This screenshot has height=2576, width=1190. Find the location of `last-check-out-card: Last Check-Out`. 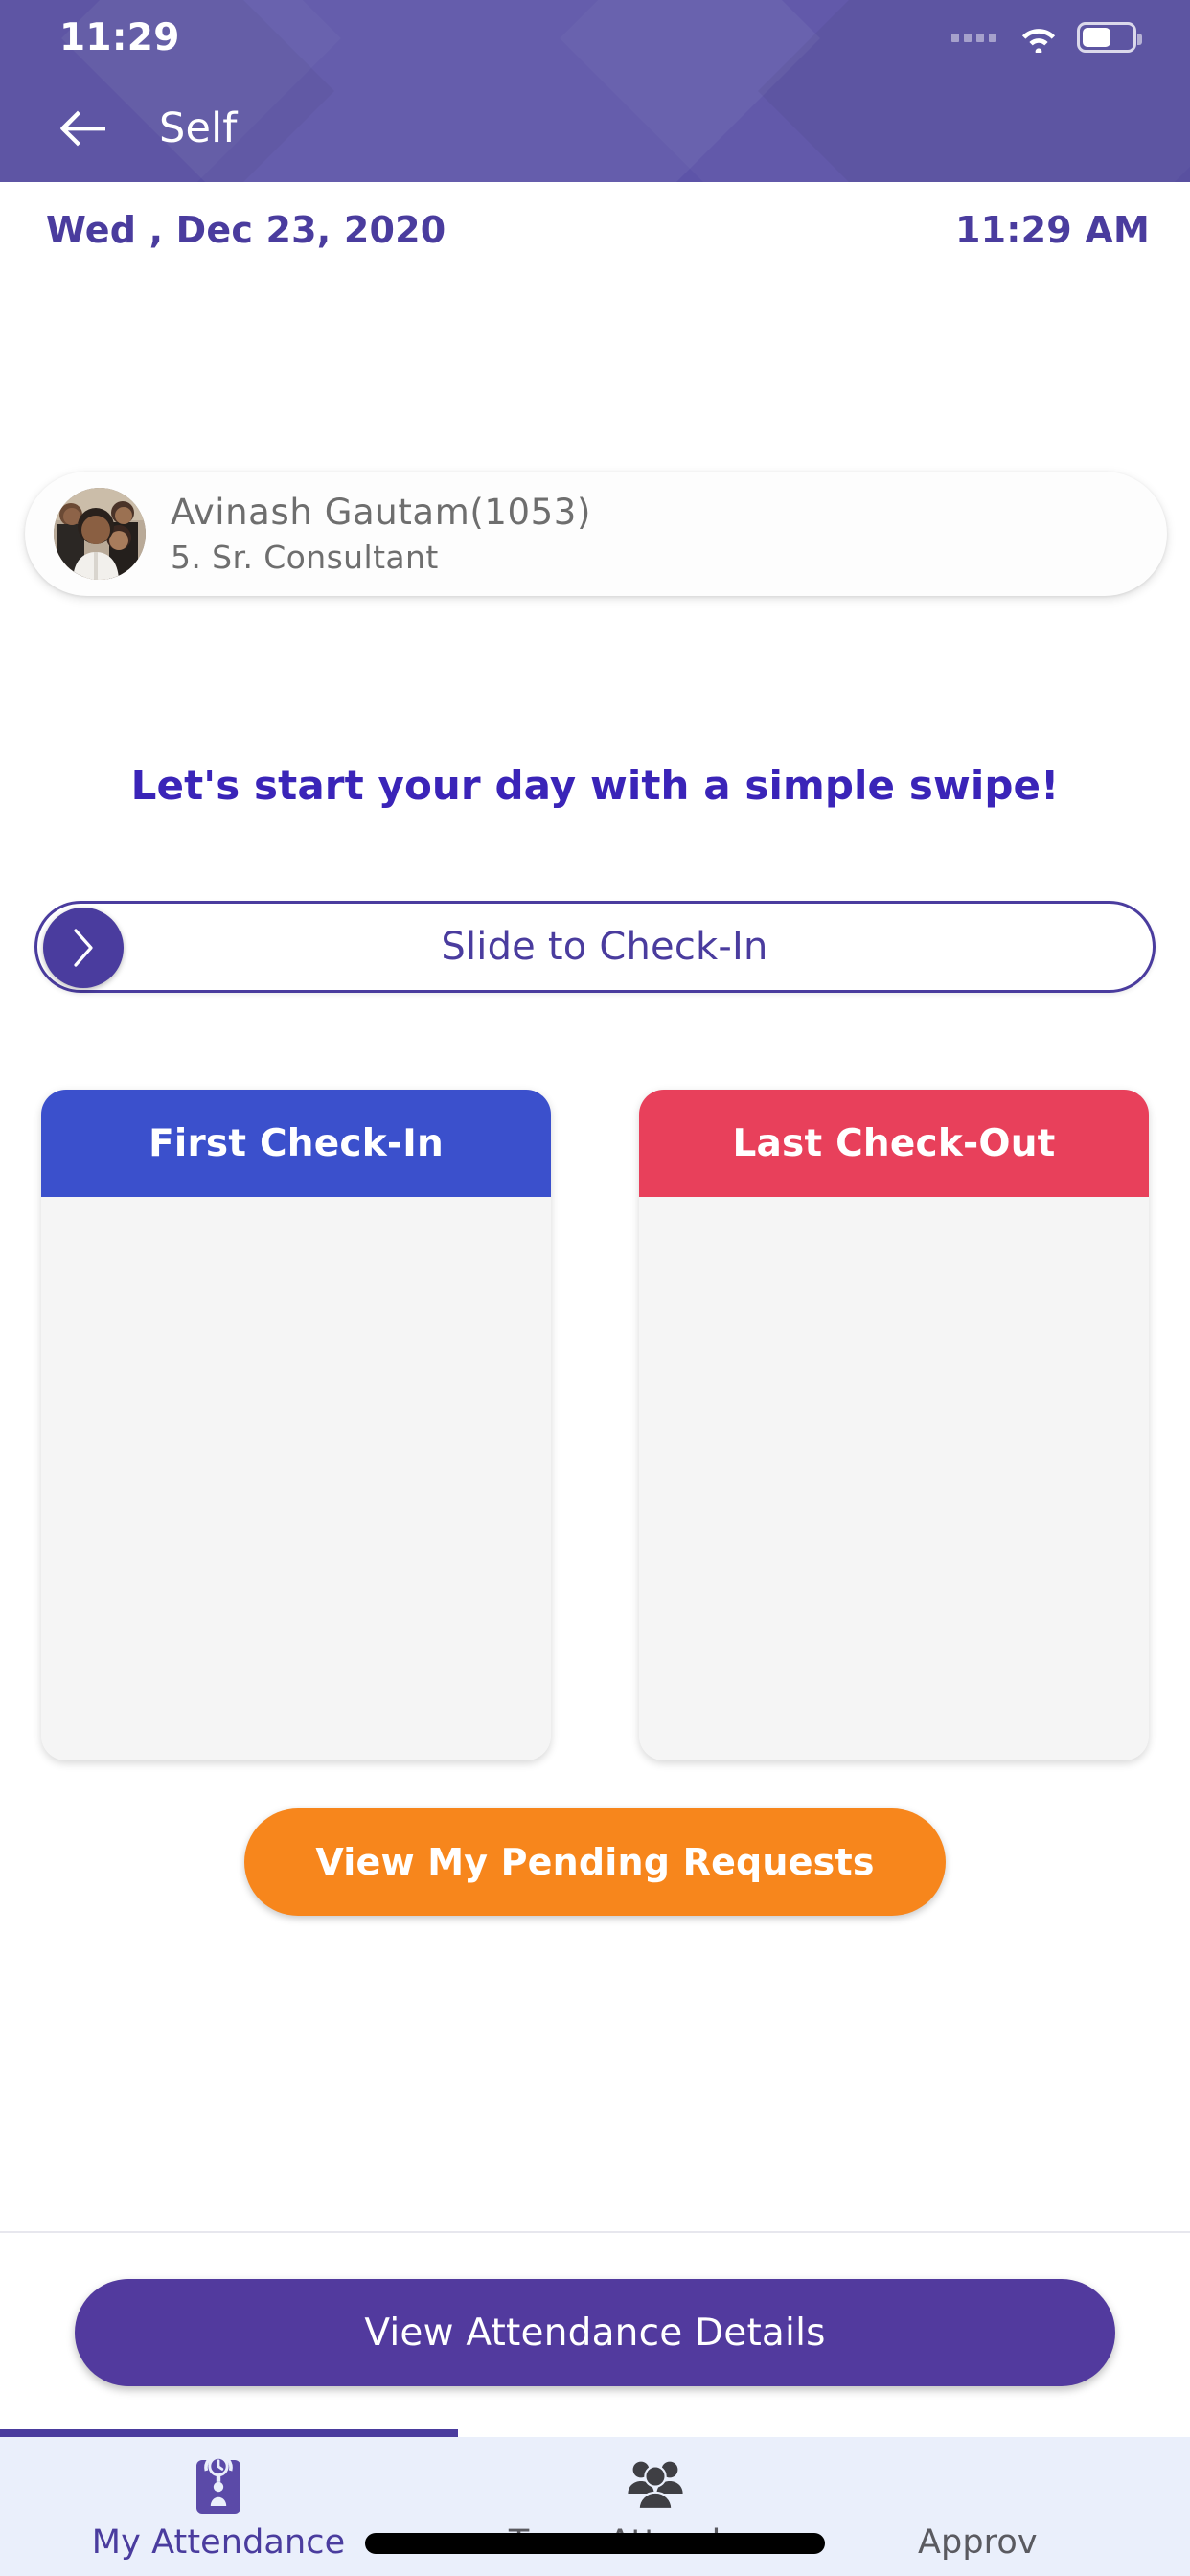

last-check-out-card: Last Check-Out is located at coordinates (894, 1425).